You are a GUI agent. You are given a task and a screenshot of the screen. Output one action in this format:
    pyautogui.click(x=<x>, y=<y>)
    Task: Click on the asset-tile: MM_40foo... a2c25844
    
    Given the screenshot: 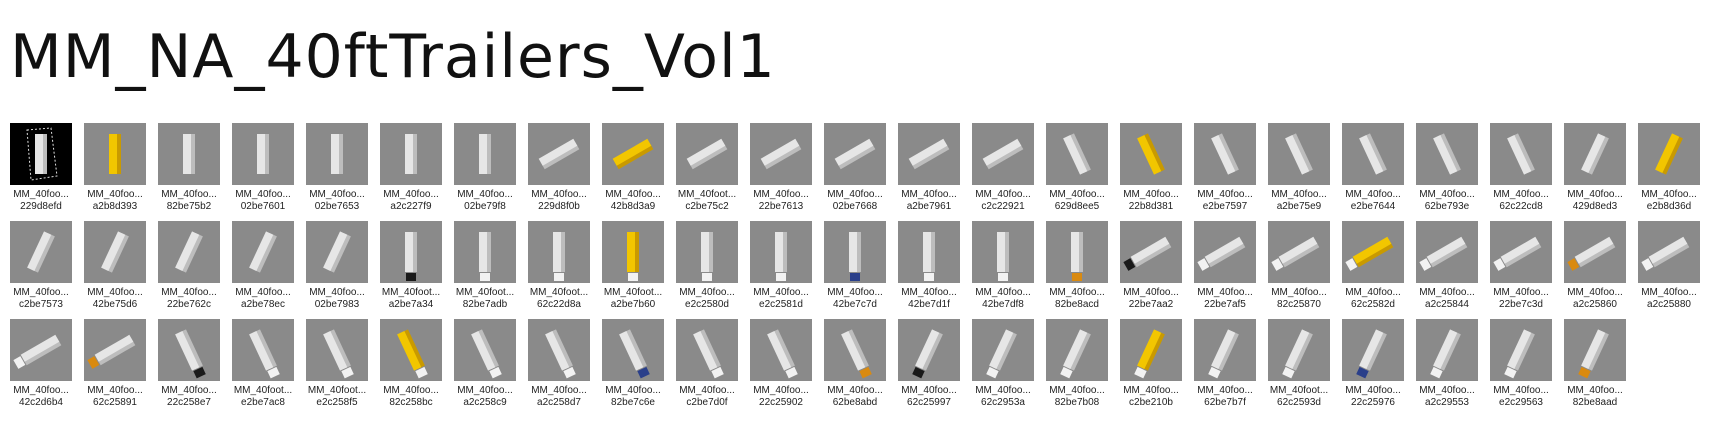 What is the action you would take?
    pyautogui.click(x=1447, y=270)
    